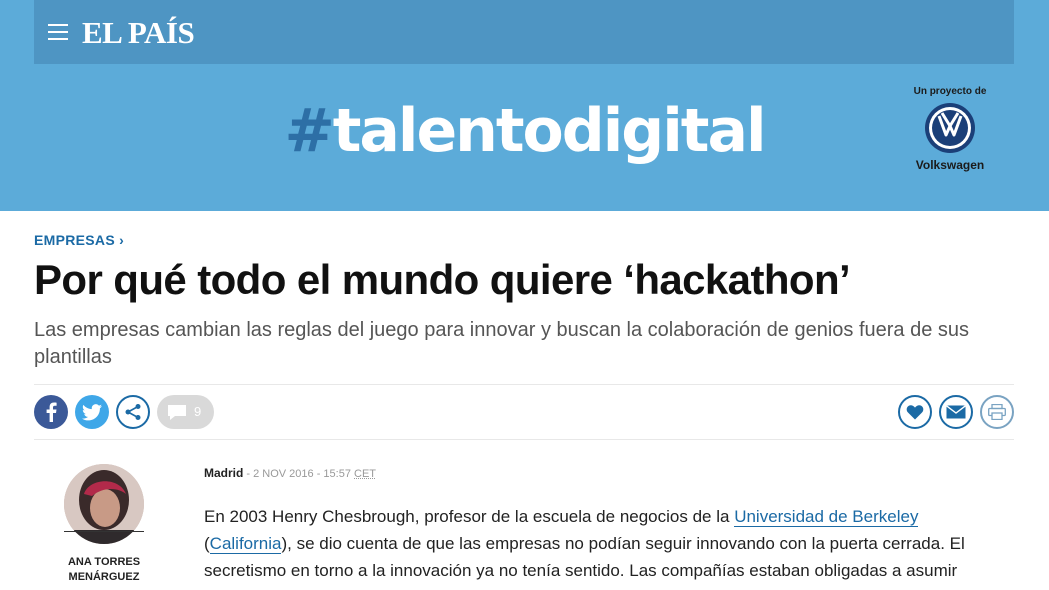 The image size is (1049, 590). I want to click on volkswagen-logo-icon, so click(950, 128).